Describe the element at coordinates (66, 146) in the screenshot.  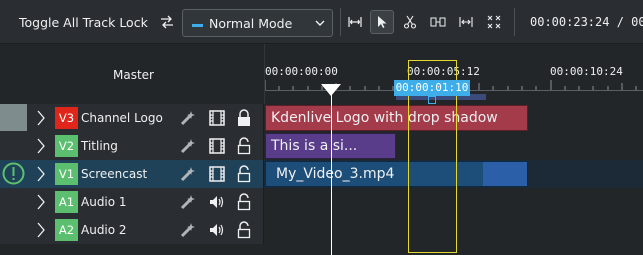
I see `track-badge: V2` at that location.